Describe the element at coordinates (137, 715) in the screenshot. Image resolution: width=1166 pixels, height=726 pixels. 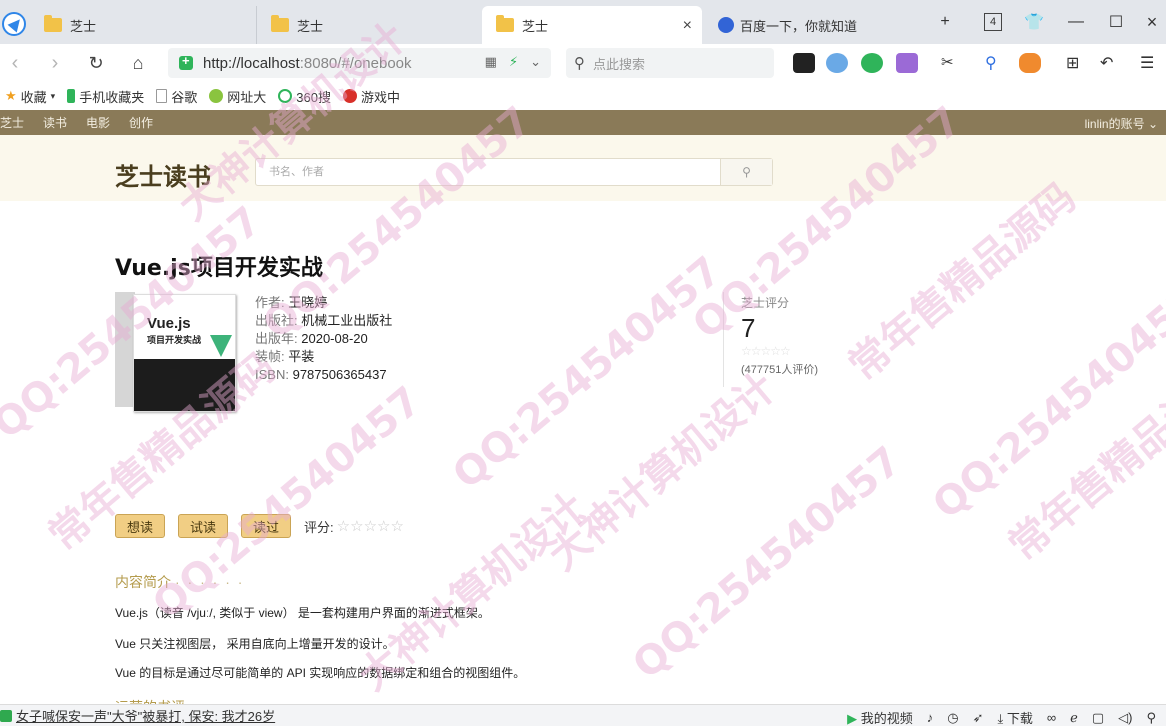
I see `news-ticker: 女子喊保安一声"大爷"被暴打, 保安: 我才26岁` at that location.